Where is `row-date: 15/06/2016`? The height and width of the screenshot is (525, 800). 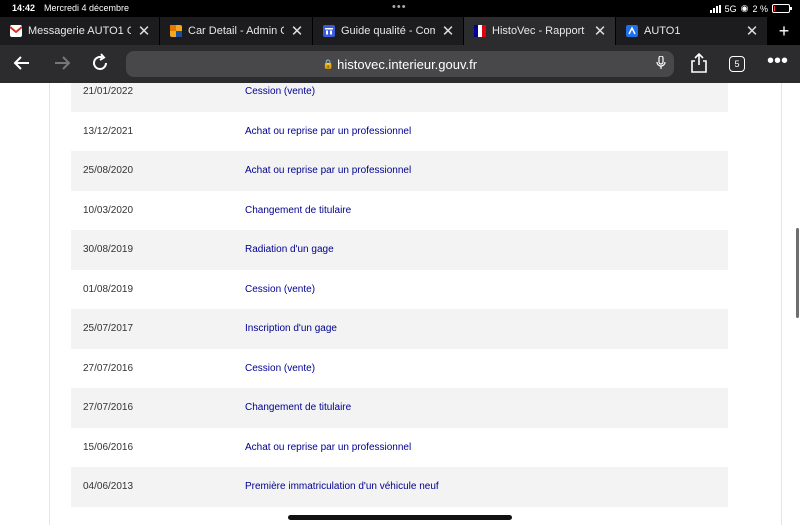
row-date: 15/06/2016 is located at coordinates (108, 447).